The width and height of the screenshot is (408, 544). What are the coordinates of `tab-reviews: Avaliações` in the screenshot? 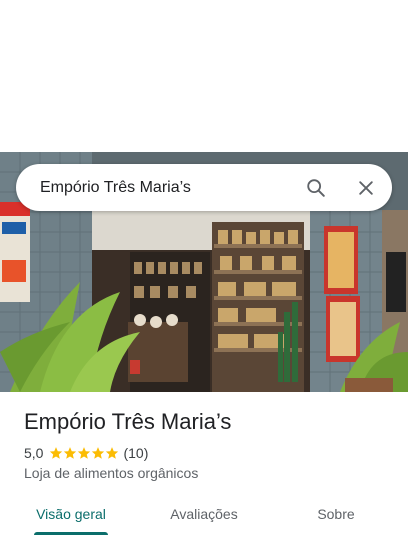 It's located at (204, 514).